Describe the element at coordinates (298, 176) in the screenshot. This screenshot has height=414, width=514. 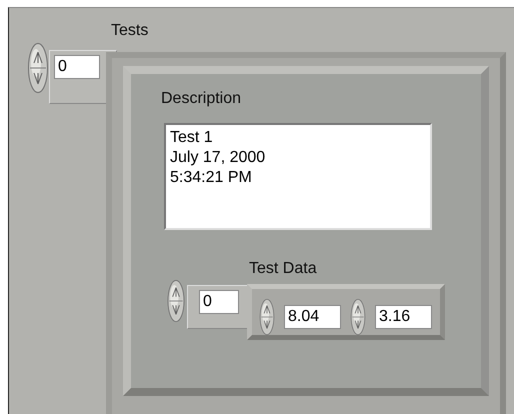
I see `description-field: Test 1 July 17, 2000 5:34:21 PM` at that location.